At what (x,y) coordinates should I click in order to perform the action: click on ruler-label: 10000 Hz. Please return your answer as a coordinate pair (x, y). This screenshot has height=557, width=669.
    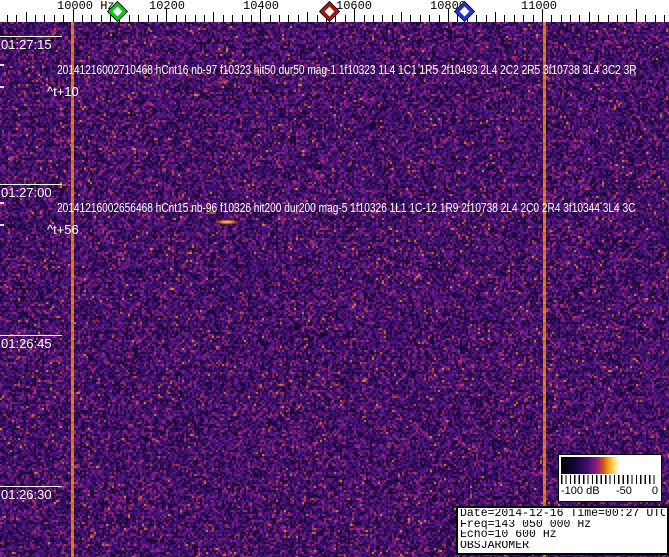
    Looking at the image, I should click on (86, 6).